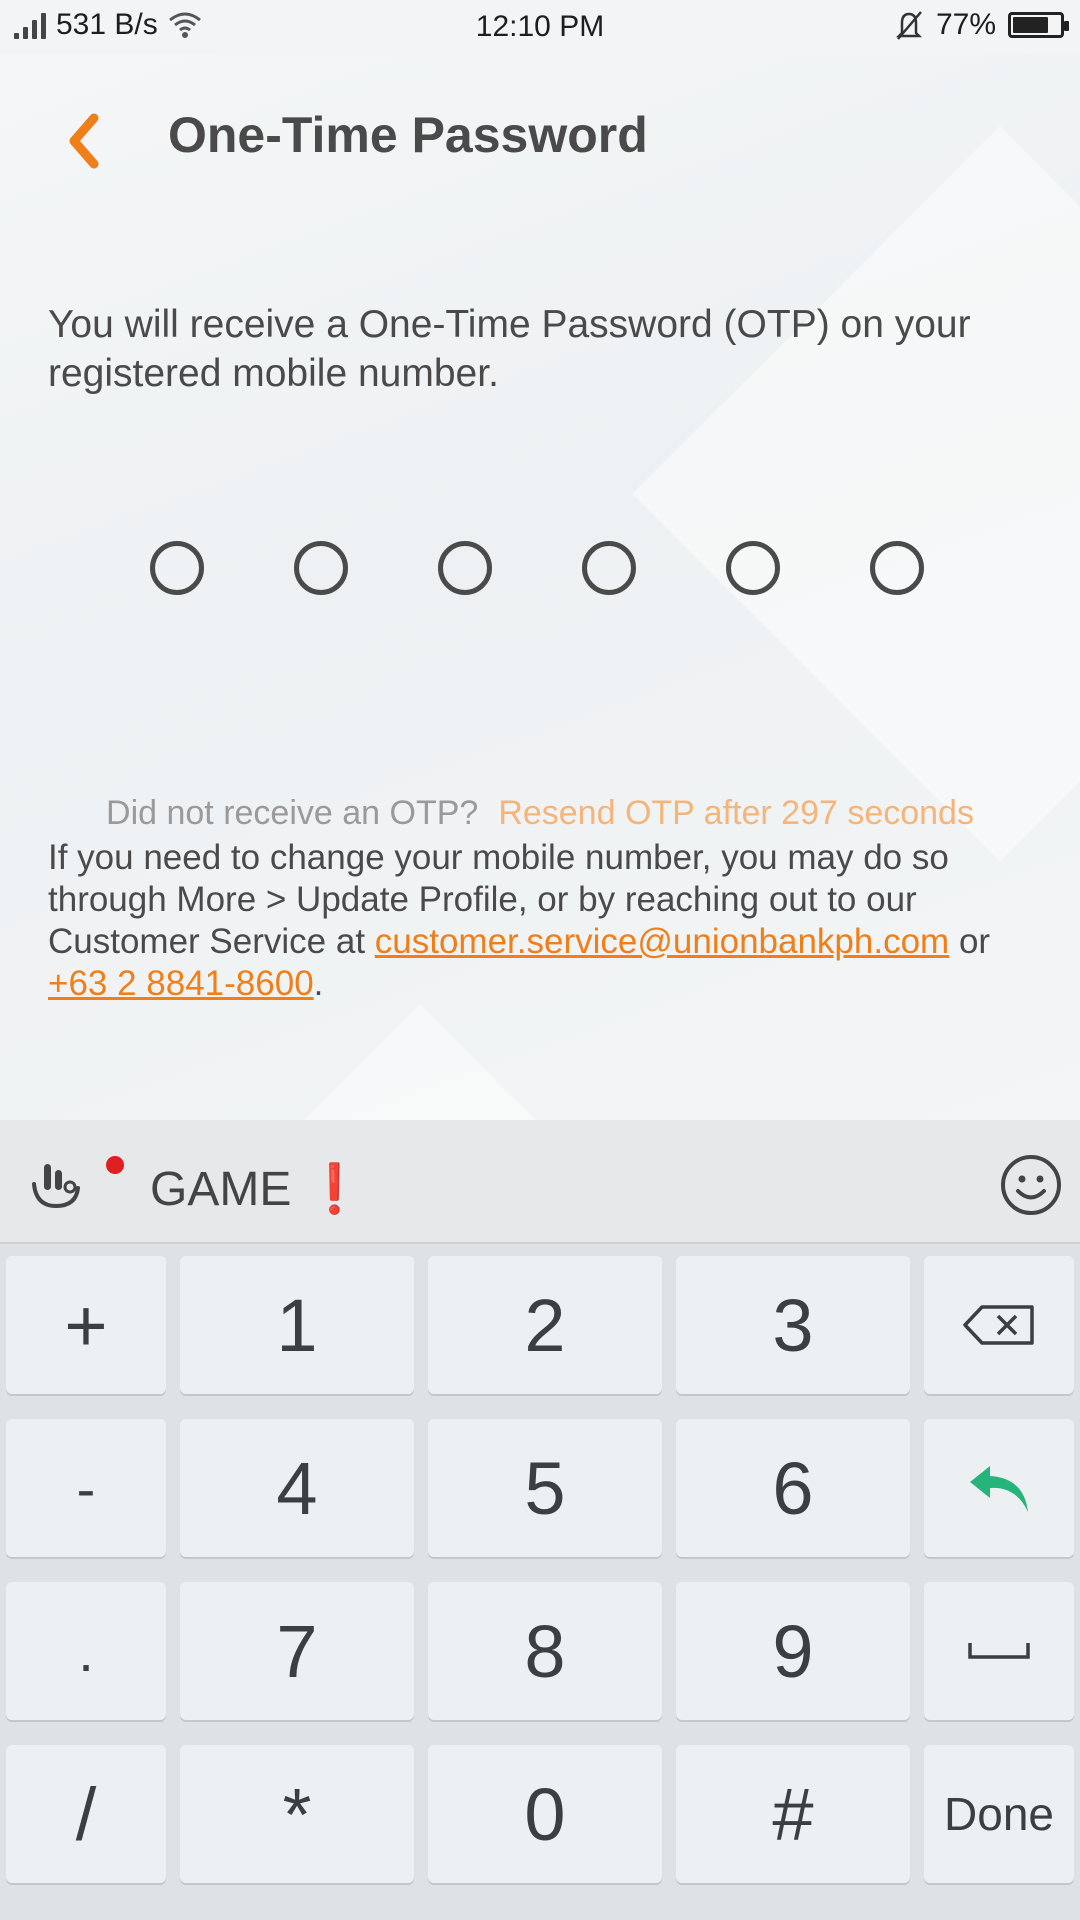 The image size is (1080, 1920). I want to click on battery-percent: 77%, so click(965, 24).